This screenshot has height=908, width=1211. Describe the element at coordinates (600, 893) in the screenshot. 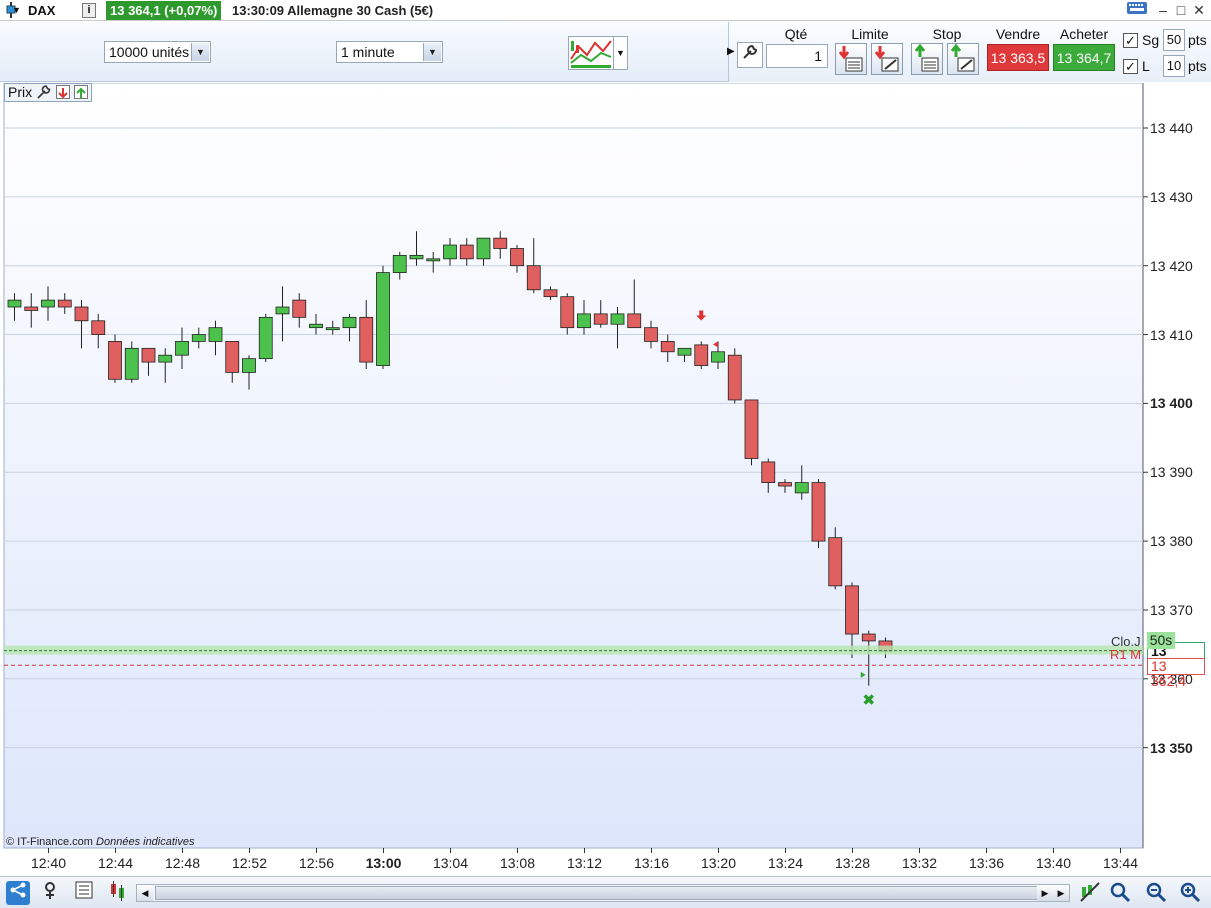

I see `scroll-thumb` at that location.